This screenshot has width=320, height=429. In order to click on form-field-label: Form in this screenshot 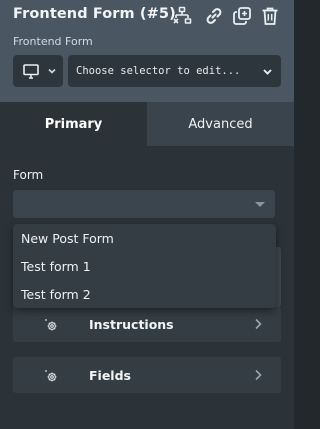, I will do `click(28, 175)`.